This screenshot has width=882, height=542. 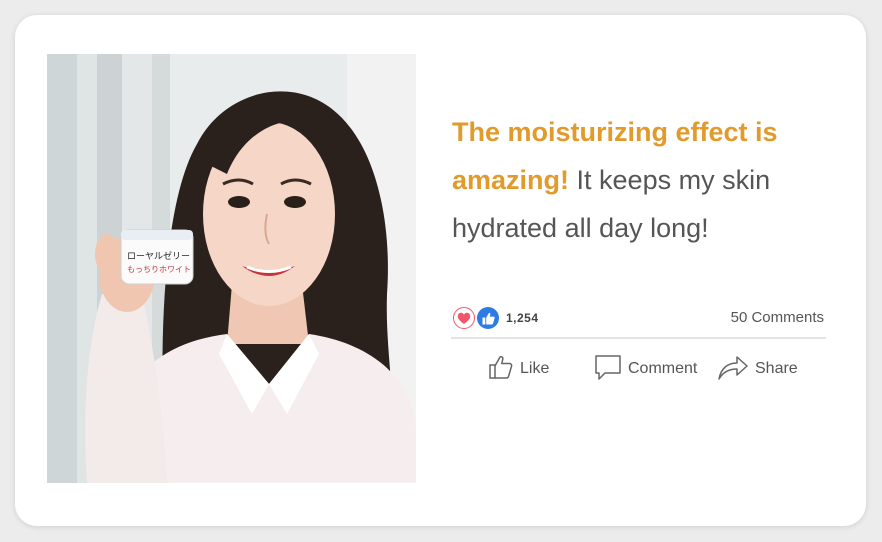 I want to click on like-label: Like, so click(x=535, y=368).